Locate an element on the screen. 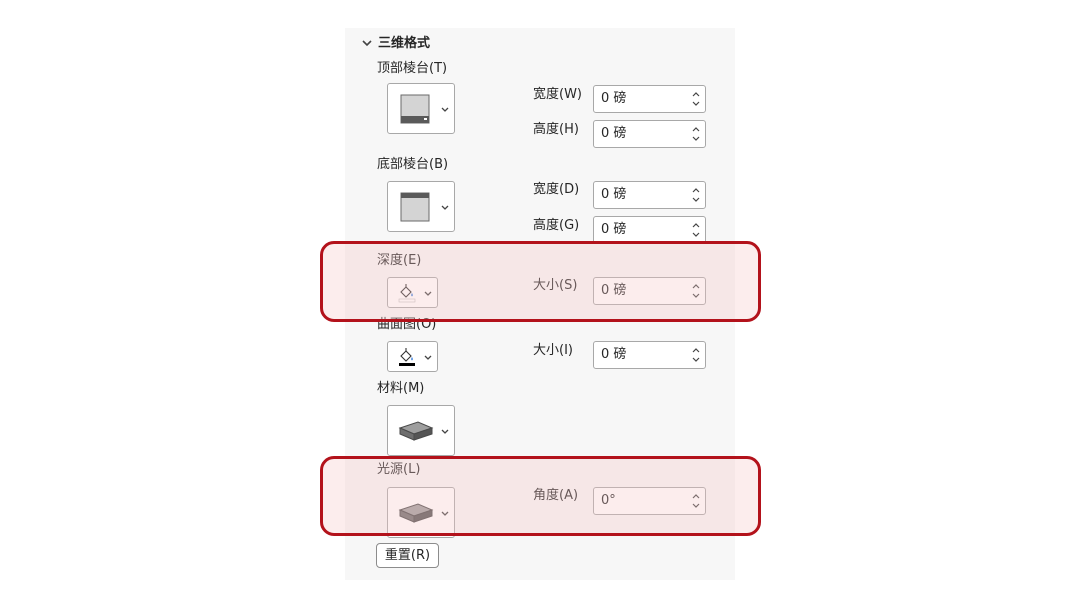  top-bevel-label: 顶部棱台(T) is located at coordinates (412, 68).